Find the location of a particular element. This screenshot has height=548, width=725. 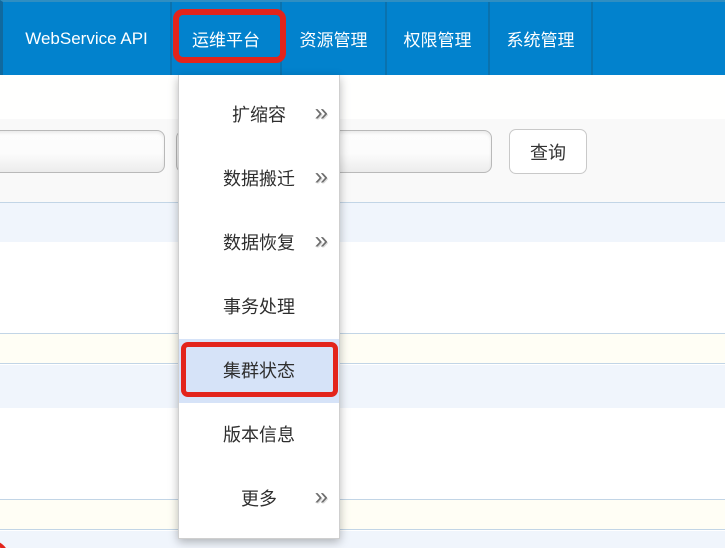

menu-item-cluster-status: 集群状态 is located at coordinates (259, 371).